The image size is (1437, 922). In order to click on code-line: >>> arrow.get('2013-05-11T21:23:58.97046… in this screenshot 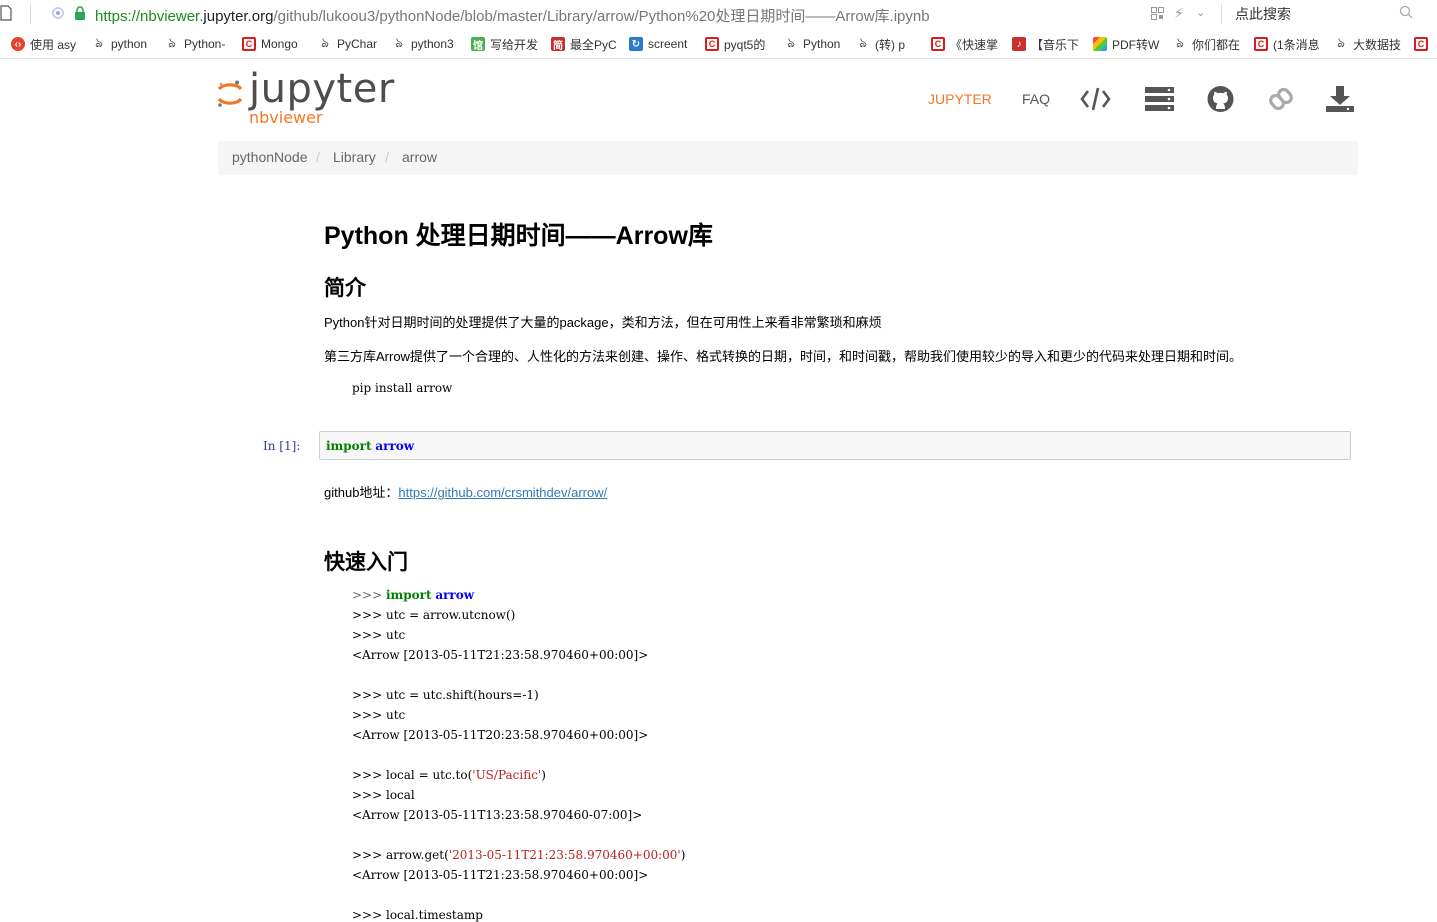, I will do `click(518, 855)`.